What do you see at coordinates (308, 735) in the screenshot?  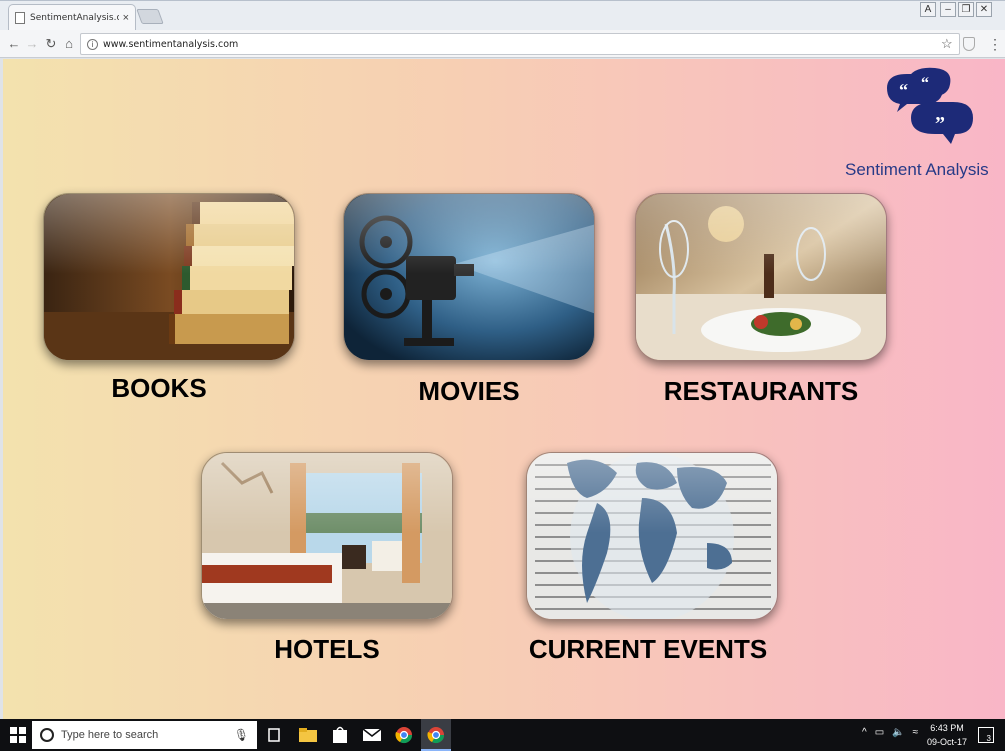 I see `file-explorer-icon` at bounding box center [308, 735].